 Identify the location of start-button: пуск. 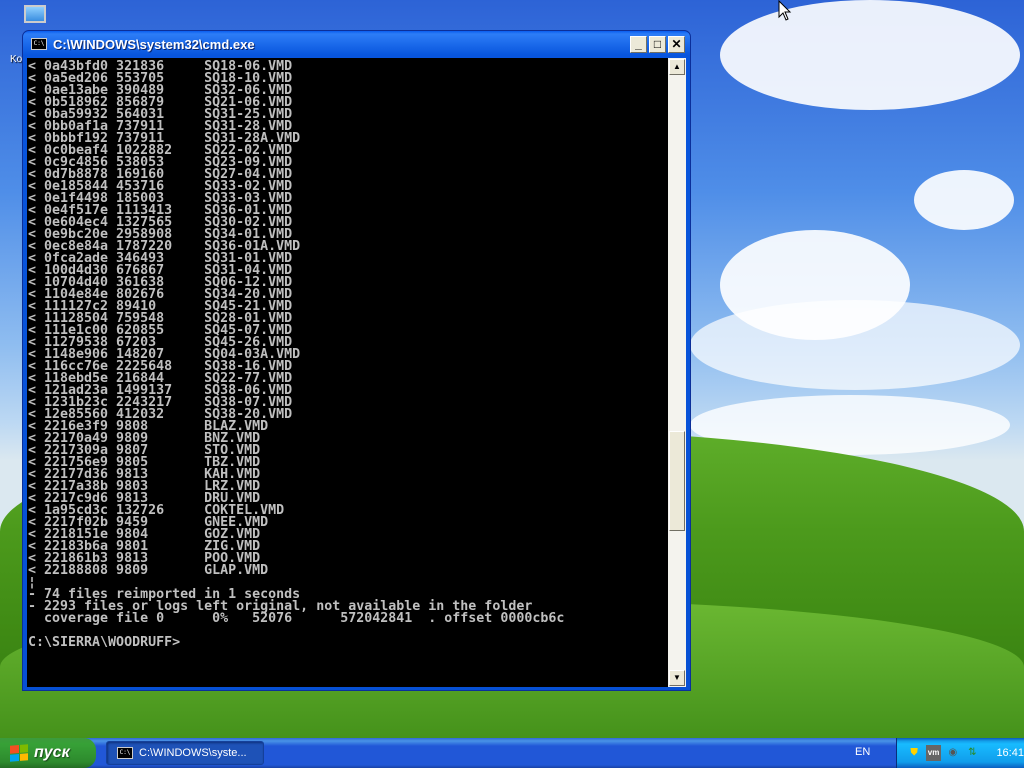
(48, 753).